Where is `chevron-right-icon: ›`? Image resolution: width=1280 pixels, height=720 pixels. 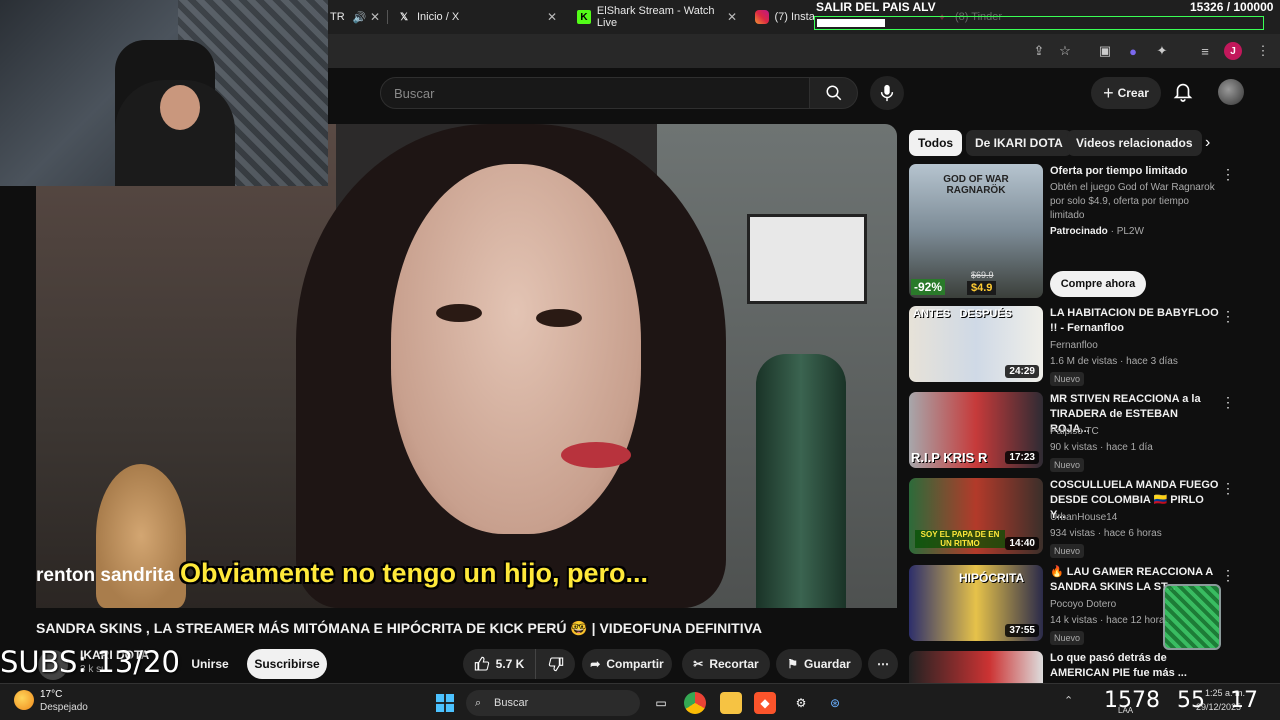 chevron-right-icon: › is located at coordinates (1207, 143).